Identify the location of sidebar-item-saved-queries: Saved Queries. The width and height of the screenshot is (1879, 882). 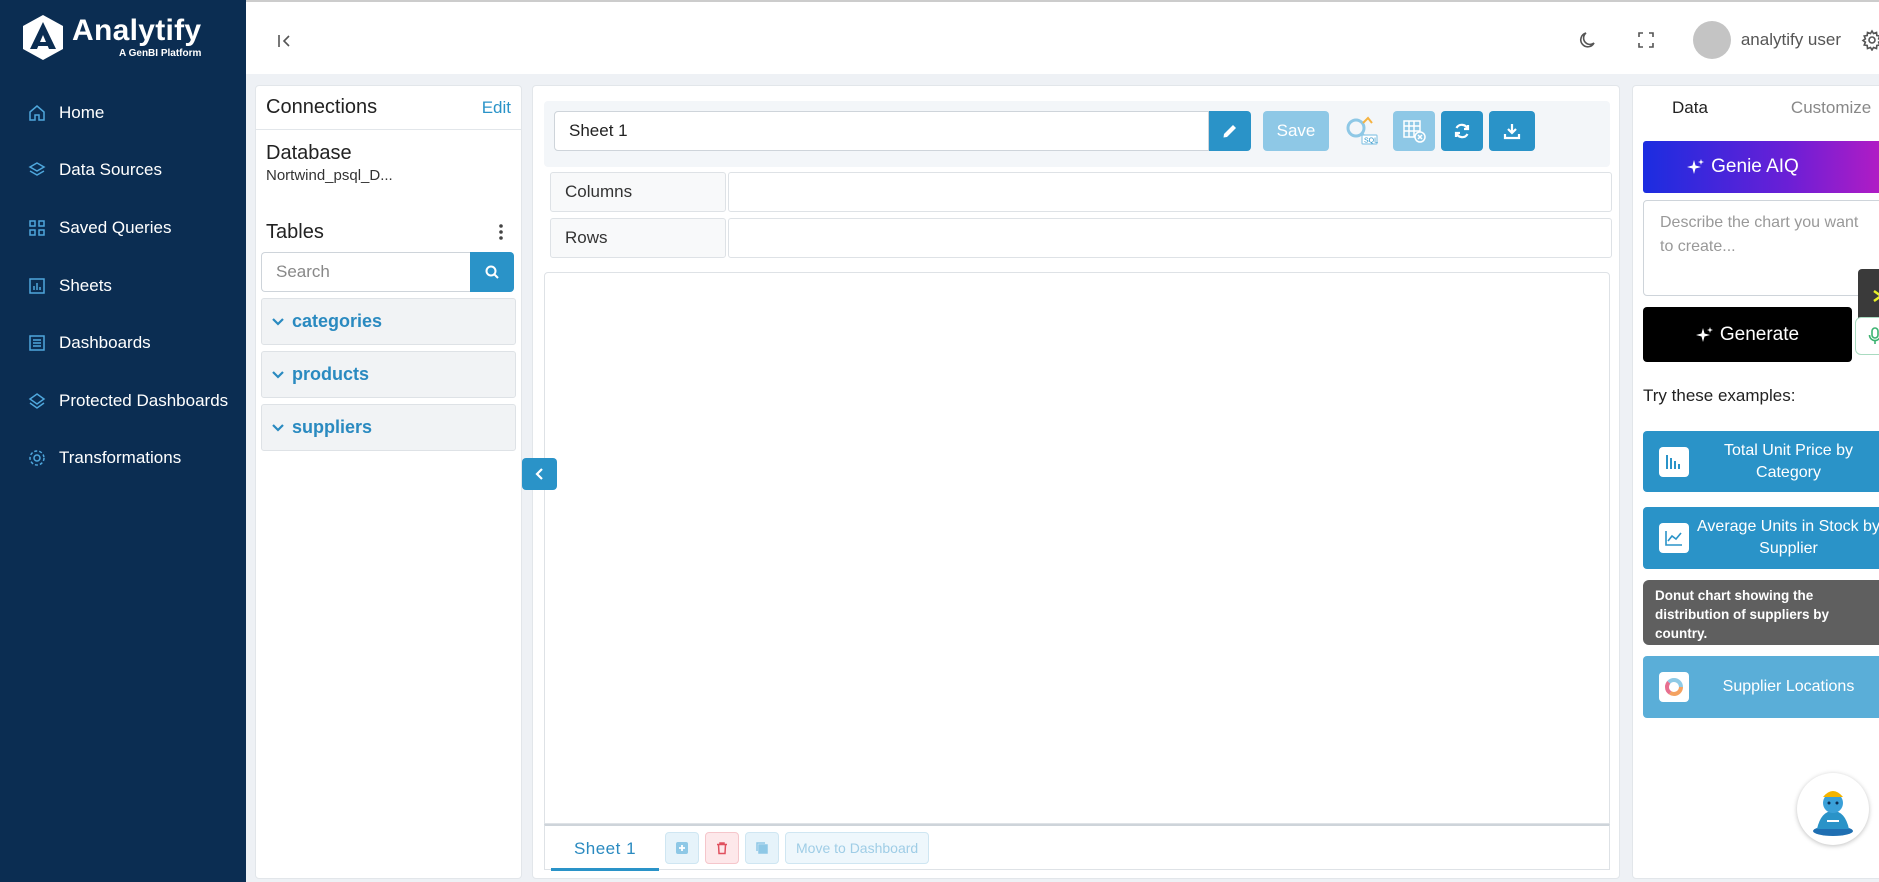
(123, 228).